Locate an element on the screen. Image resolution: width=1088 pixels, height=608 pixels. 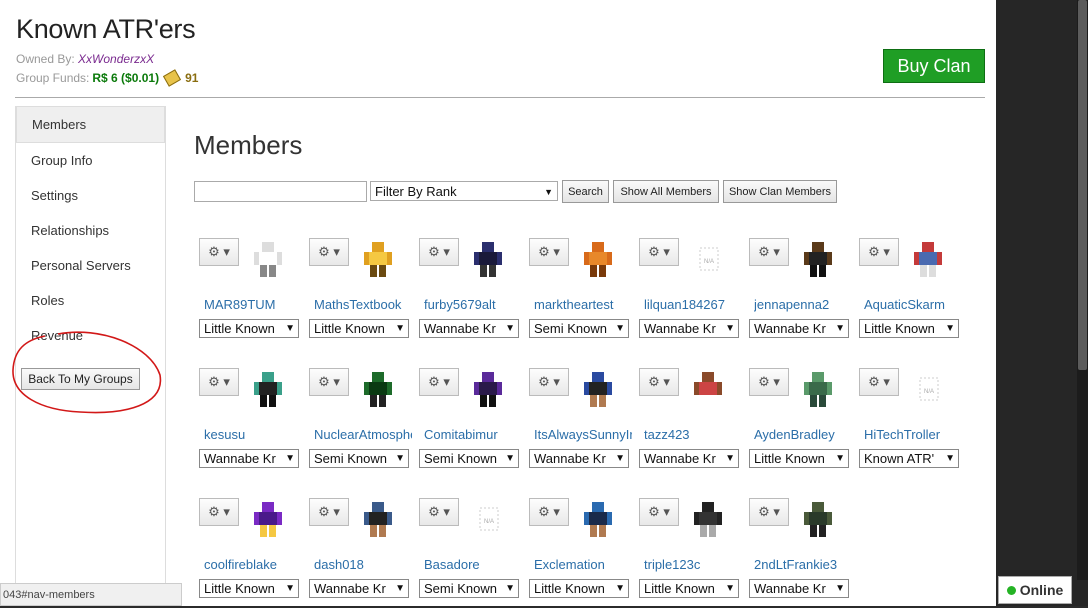
member-name: Comitabimur is located at coordinates (473, 434).